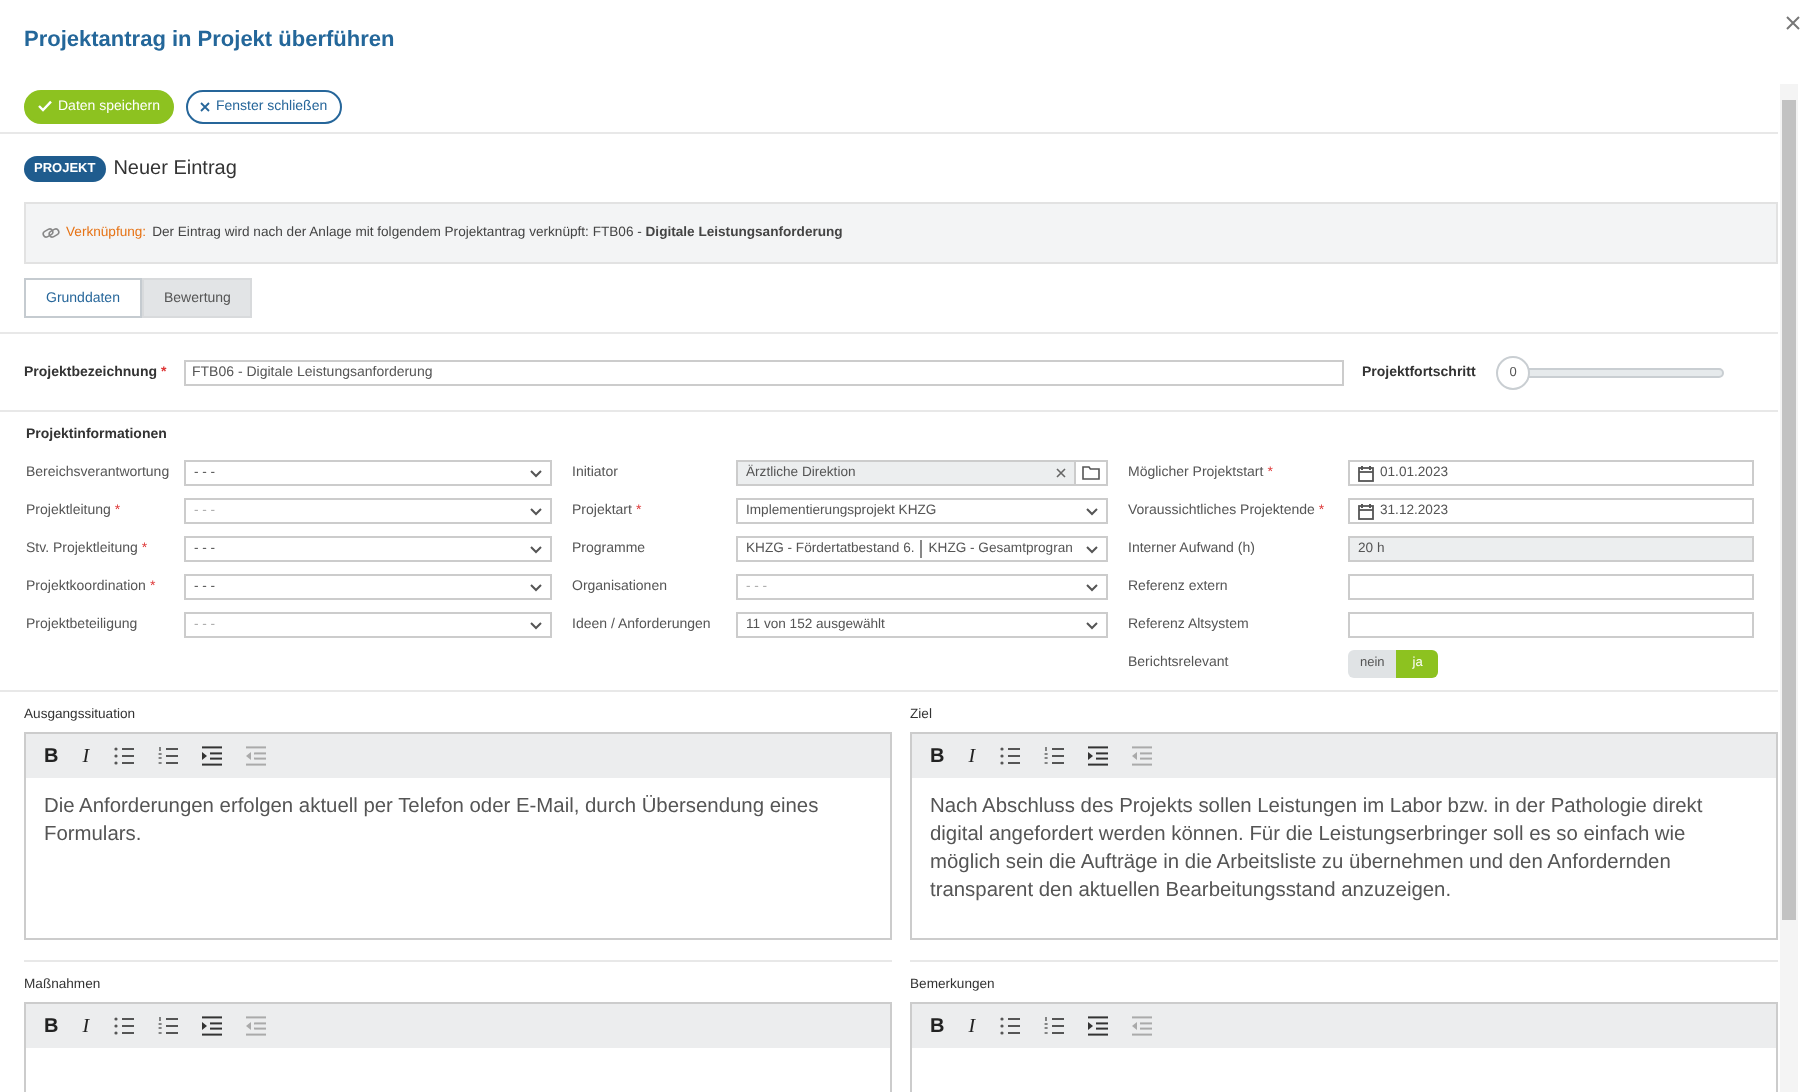  I want to click on record-title: Neuer Eintrag, so click(175, 168).